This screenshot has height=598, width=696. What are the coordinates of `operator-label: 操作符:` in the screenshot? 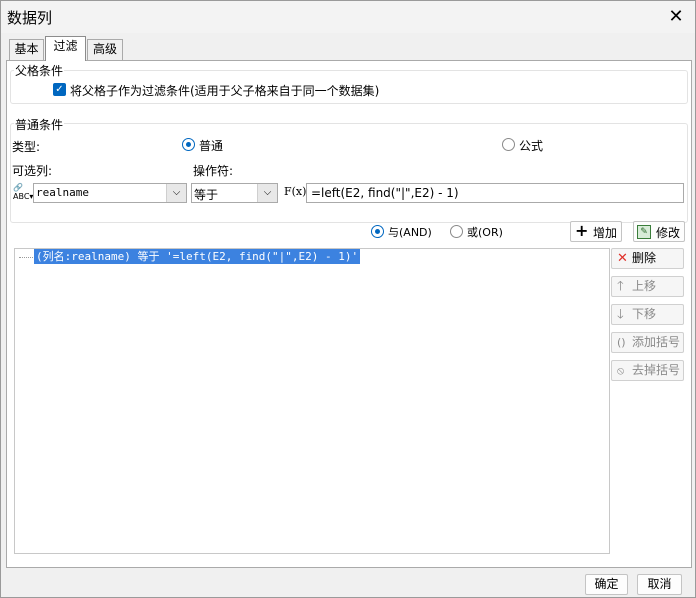 It's located at (213, 171).